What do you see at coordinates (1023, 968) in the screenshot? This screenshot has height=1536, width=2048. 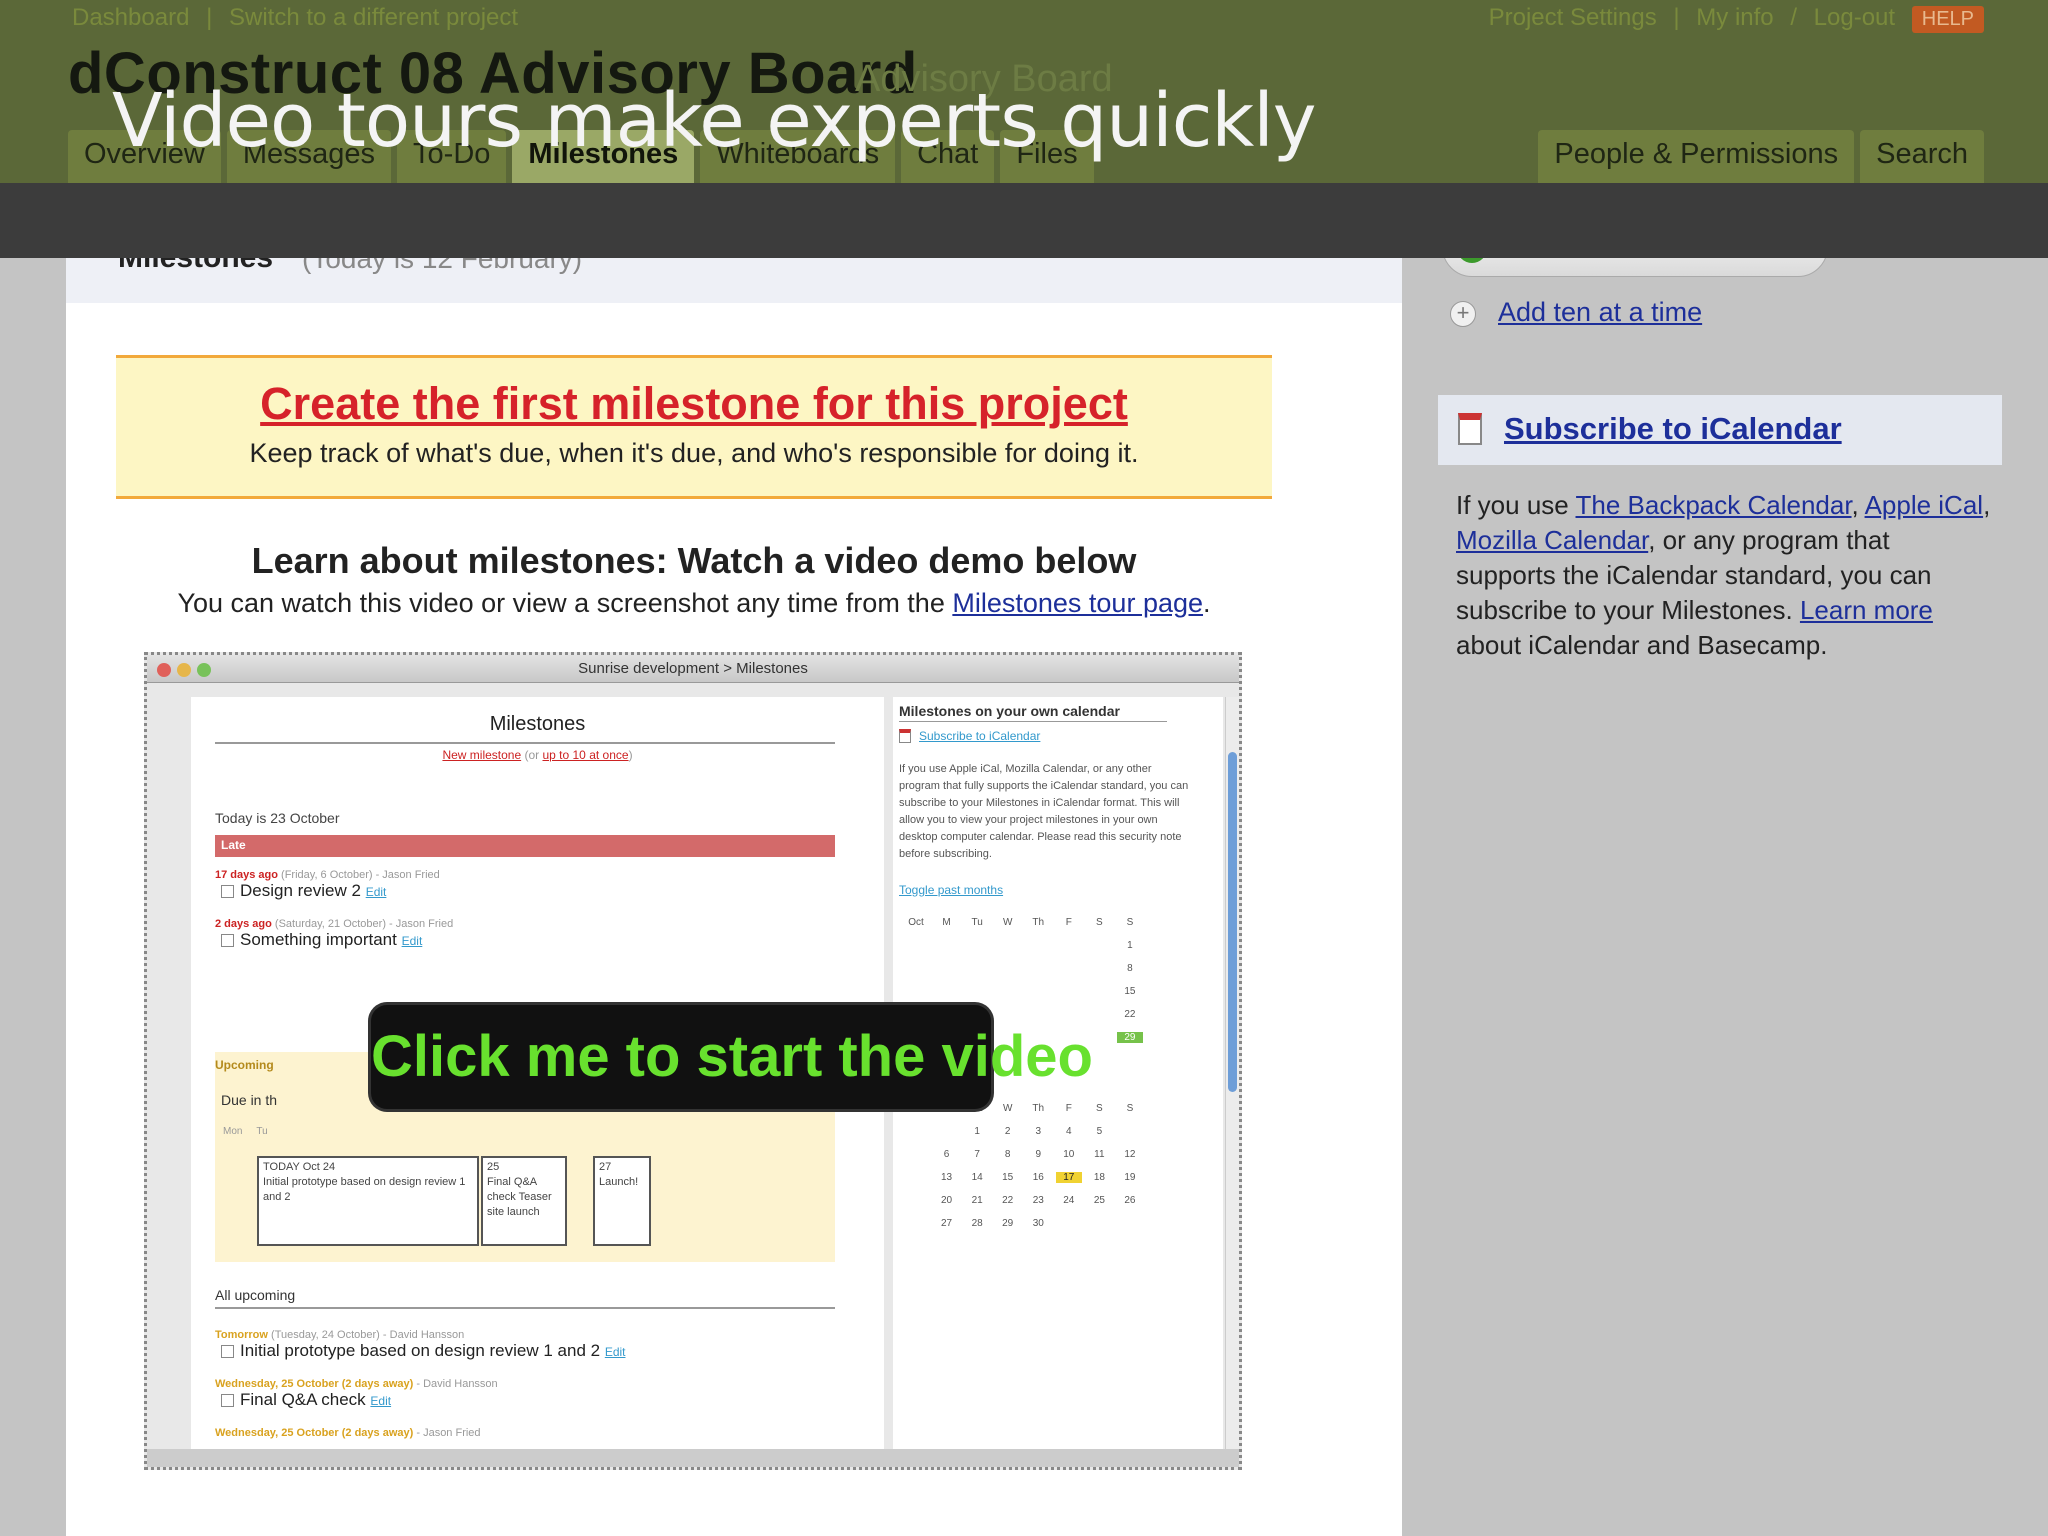 I see `calendar-week-row: 8` at bounding box center [1023, 968].